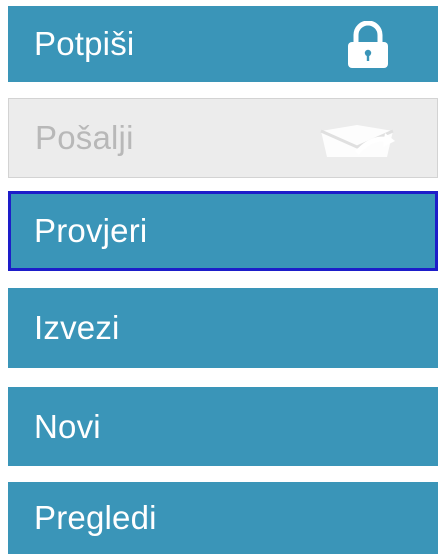 The height and width of the screenshot is (554, 438). I want to click on lock-icon, so click(368, 44).